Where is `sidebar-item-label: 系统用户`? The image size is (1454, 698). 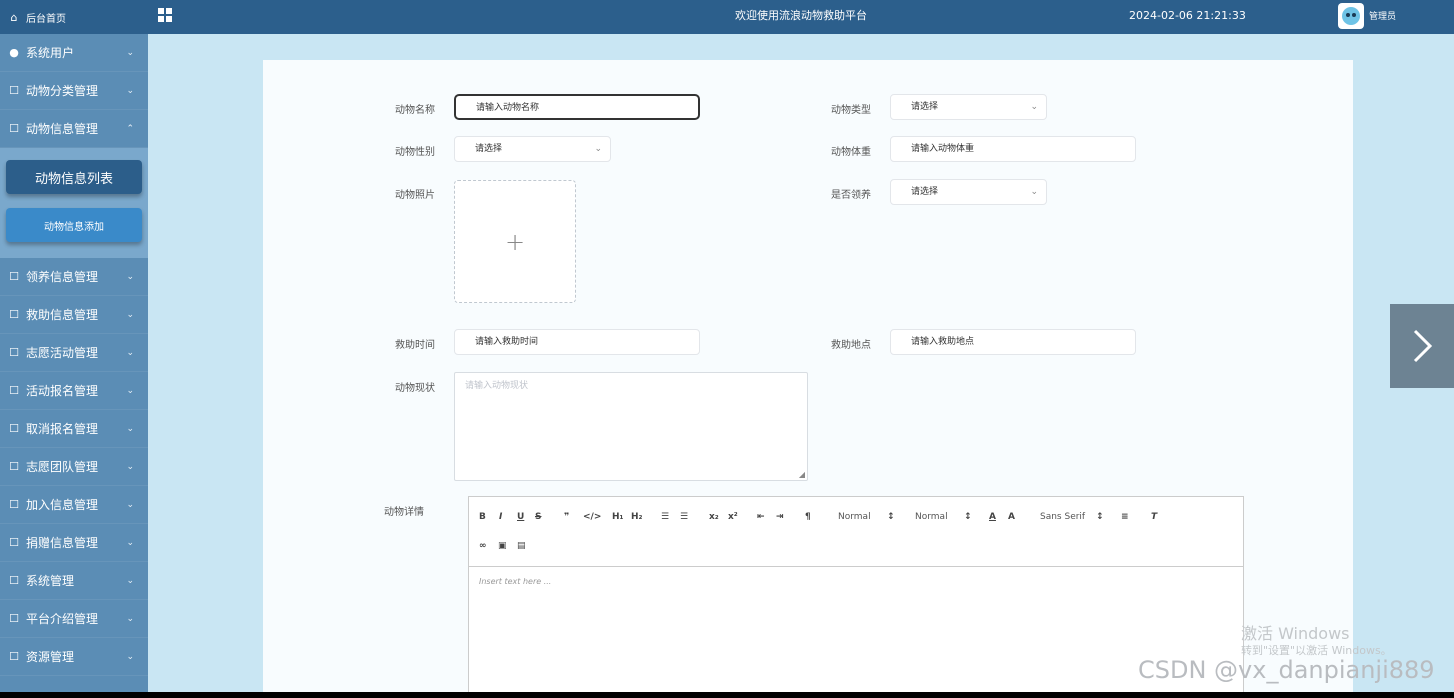 sidebar-item-label: 系统用户 is located at coordinates (50, 53).